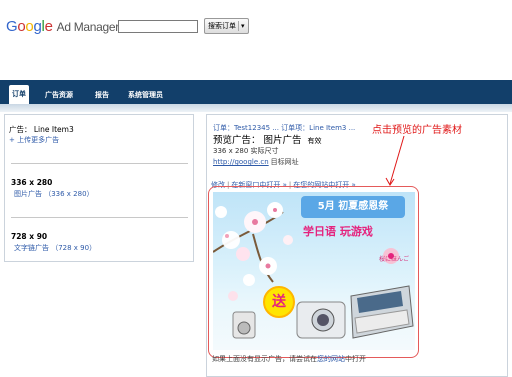 The image size is (512, 377). Describe the element at coordinates (243, 26) in the screenshot. I see `chevron-down-icon: ▾` at that location.